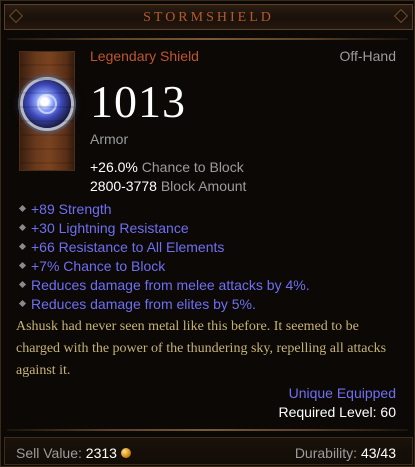 The image size is (415, 467). I want to click on durability-value: 43/43, so click(378, 453).